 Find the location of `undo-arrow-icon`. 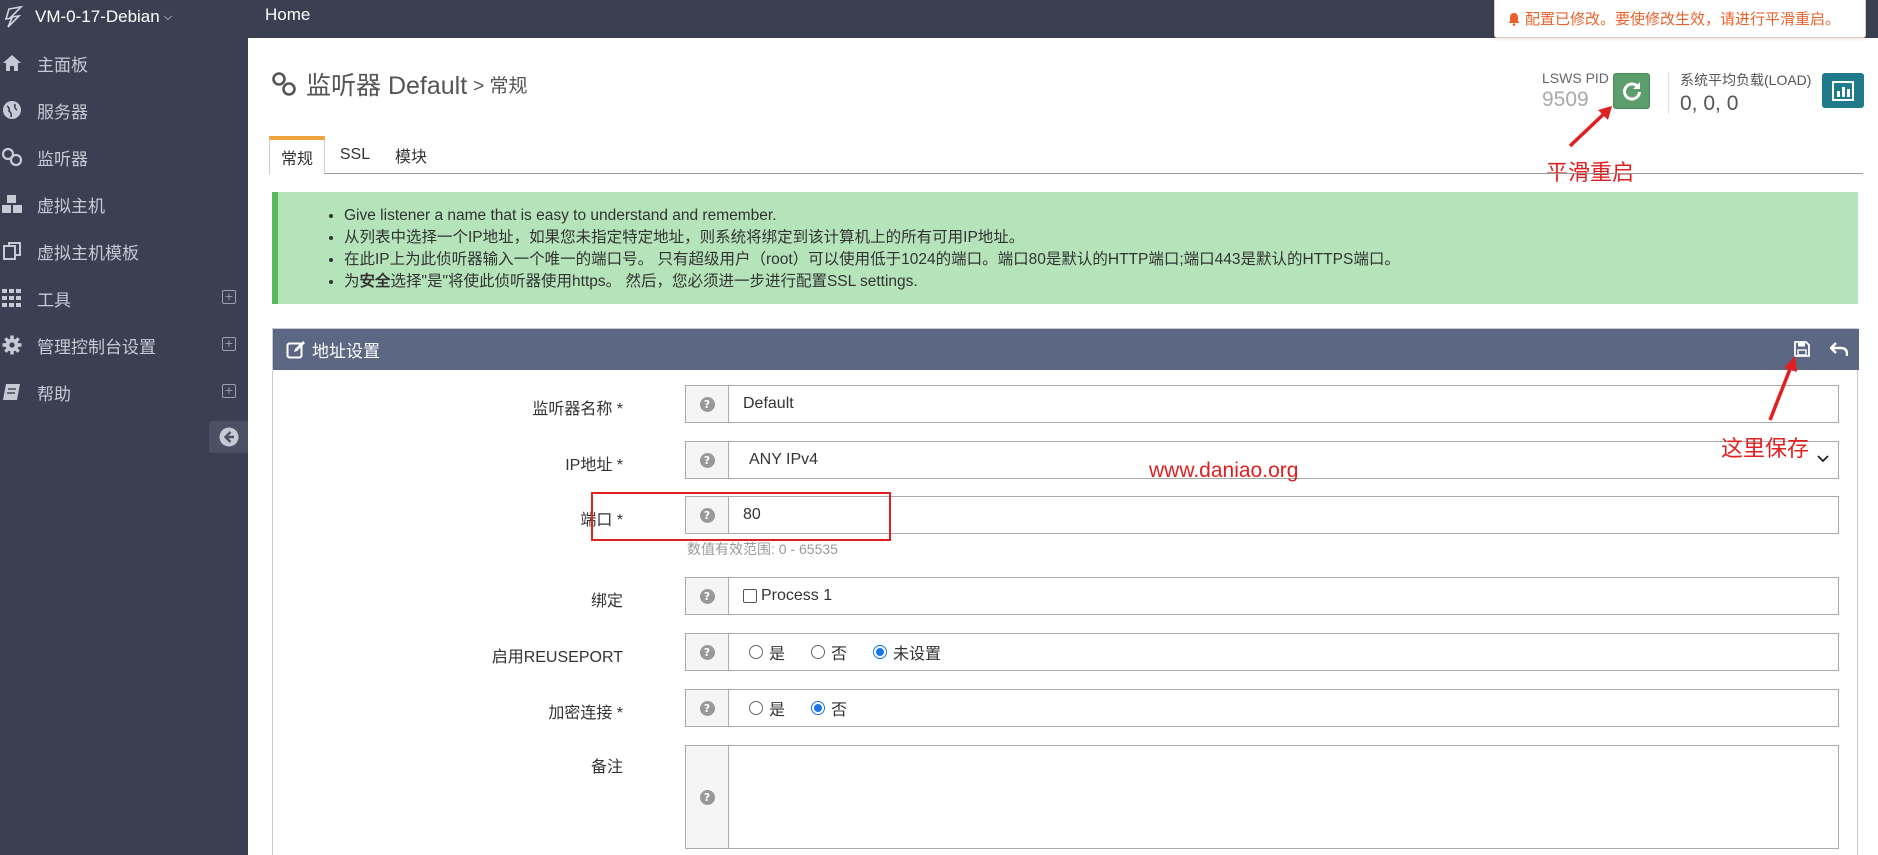

undo-arrow-icon is located at coordinates (1839, 349).